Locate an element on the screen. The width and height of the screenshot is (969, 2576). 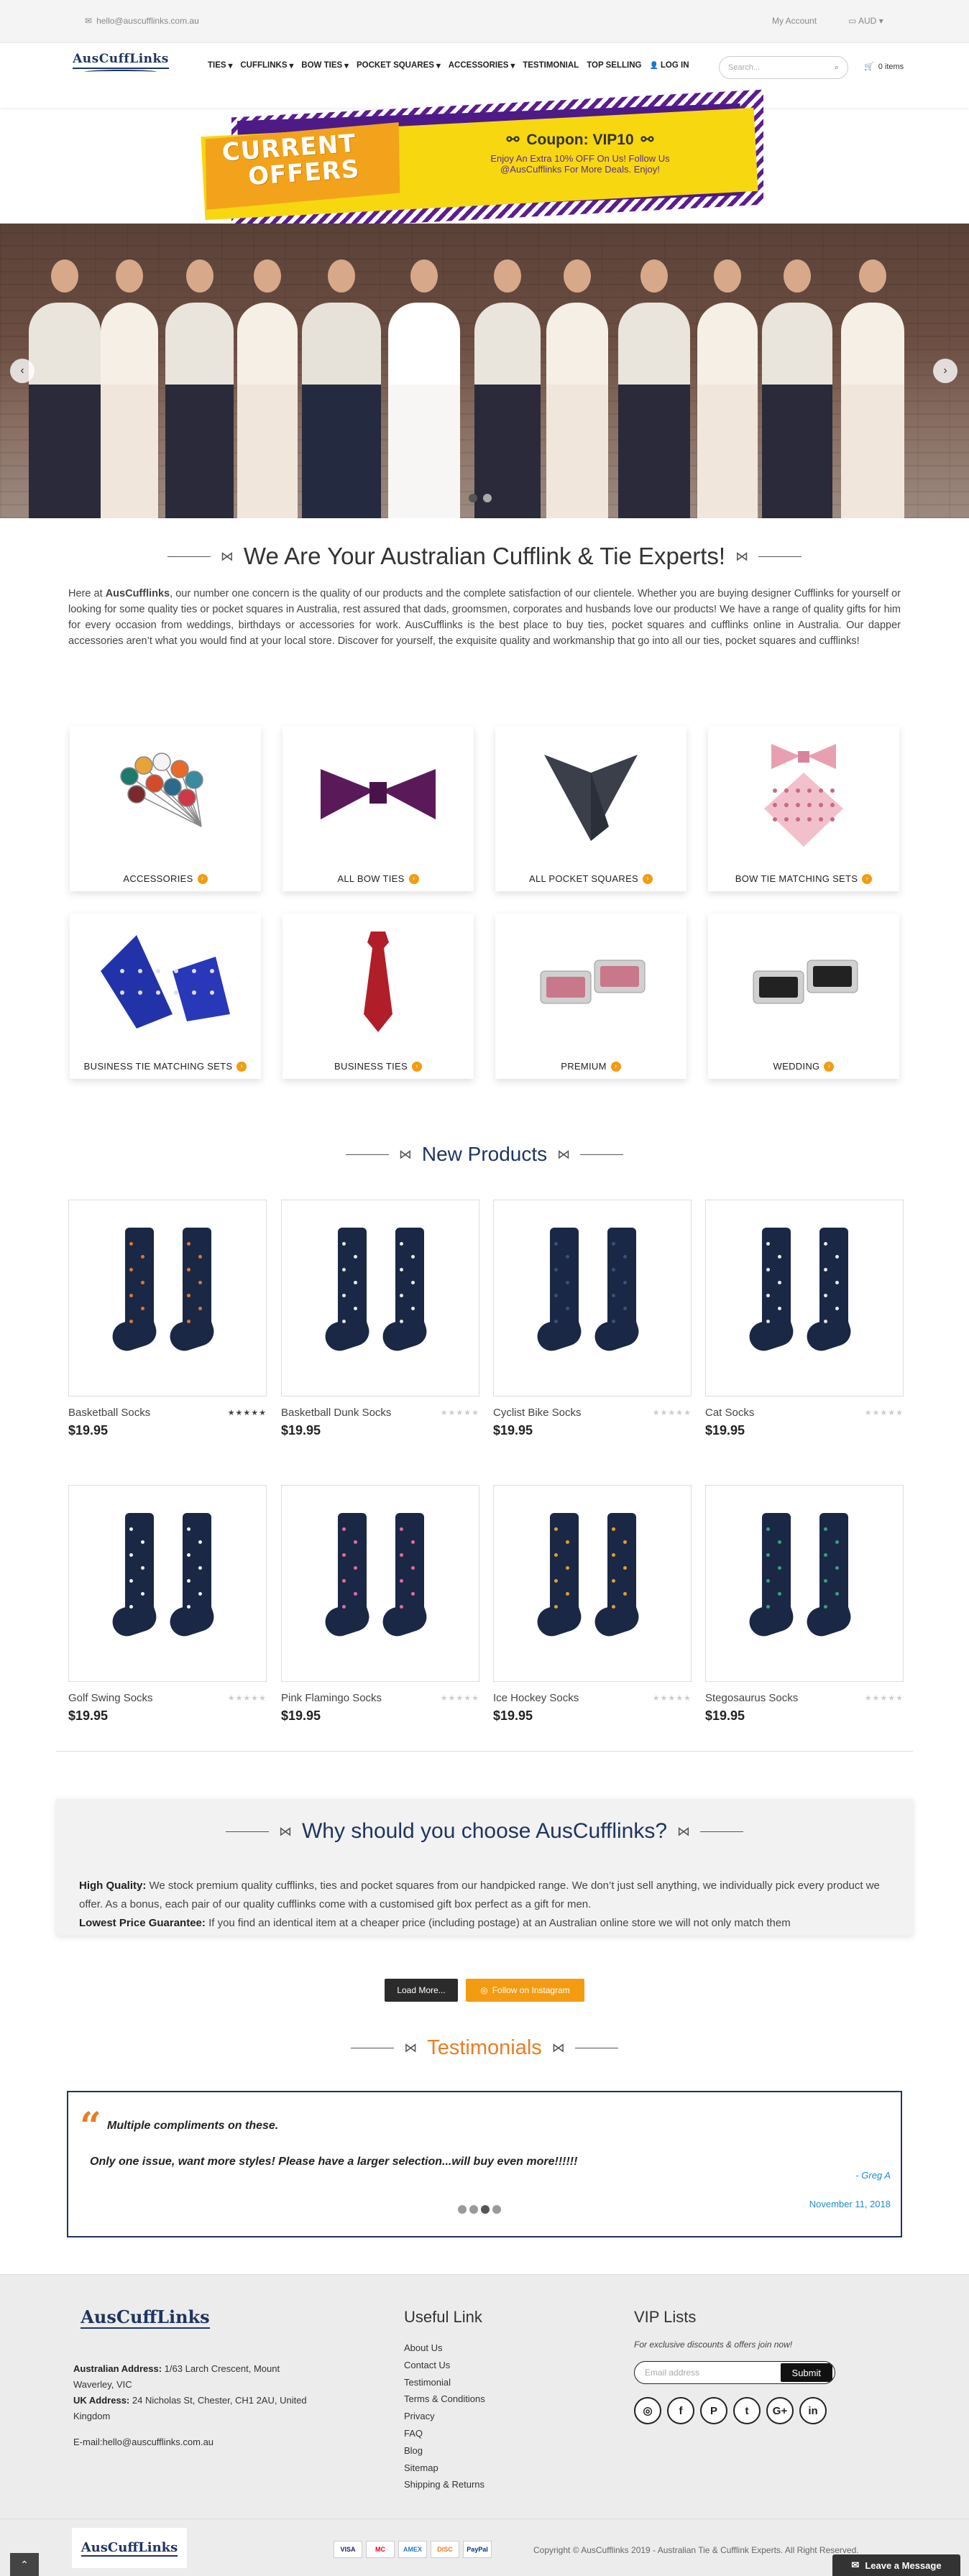
top-email: ✉ hello@auscufflinks.com.au is located at coordinates (142, 21).